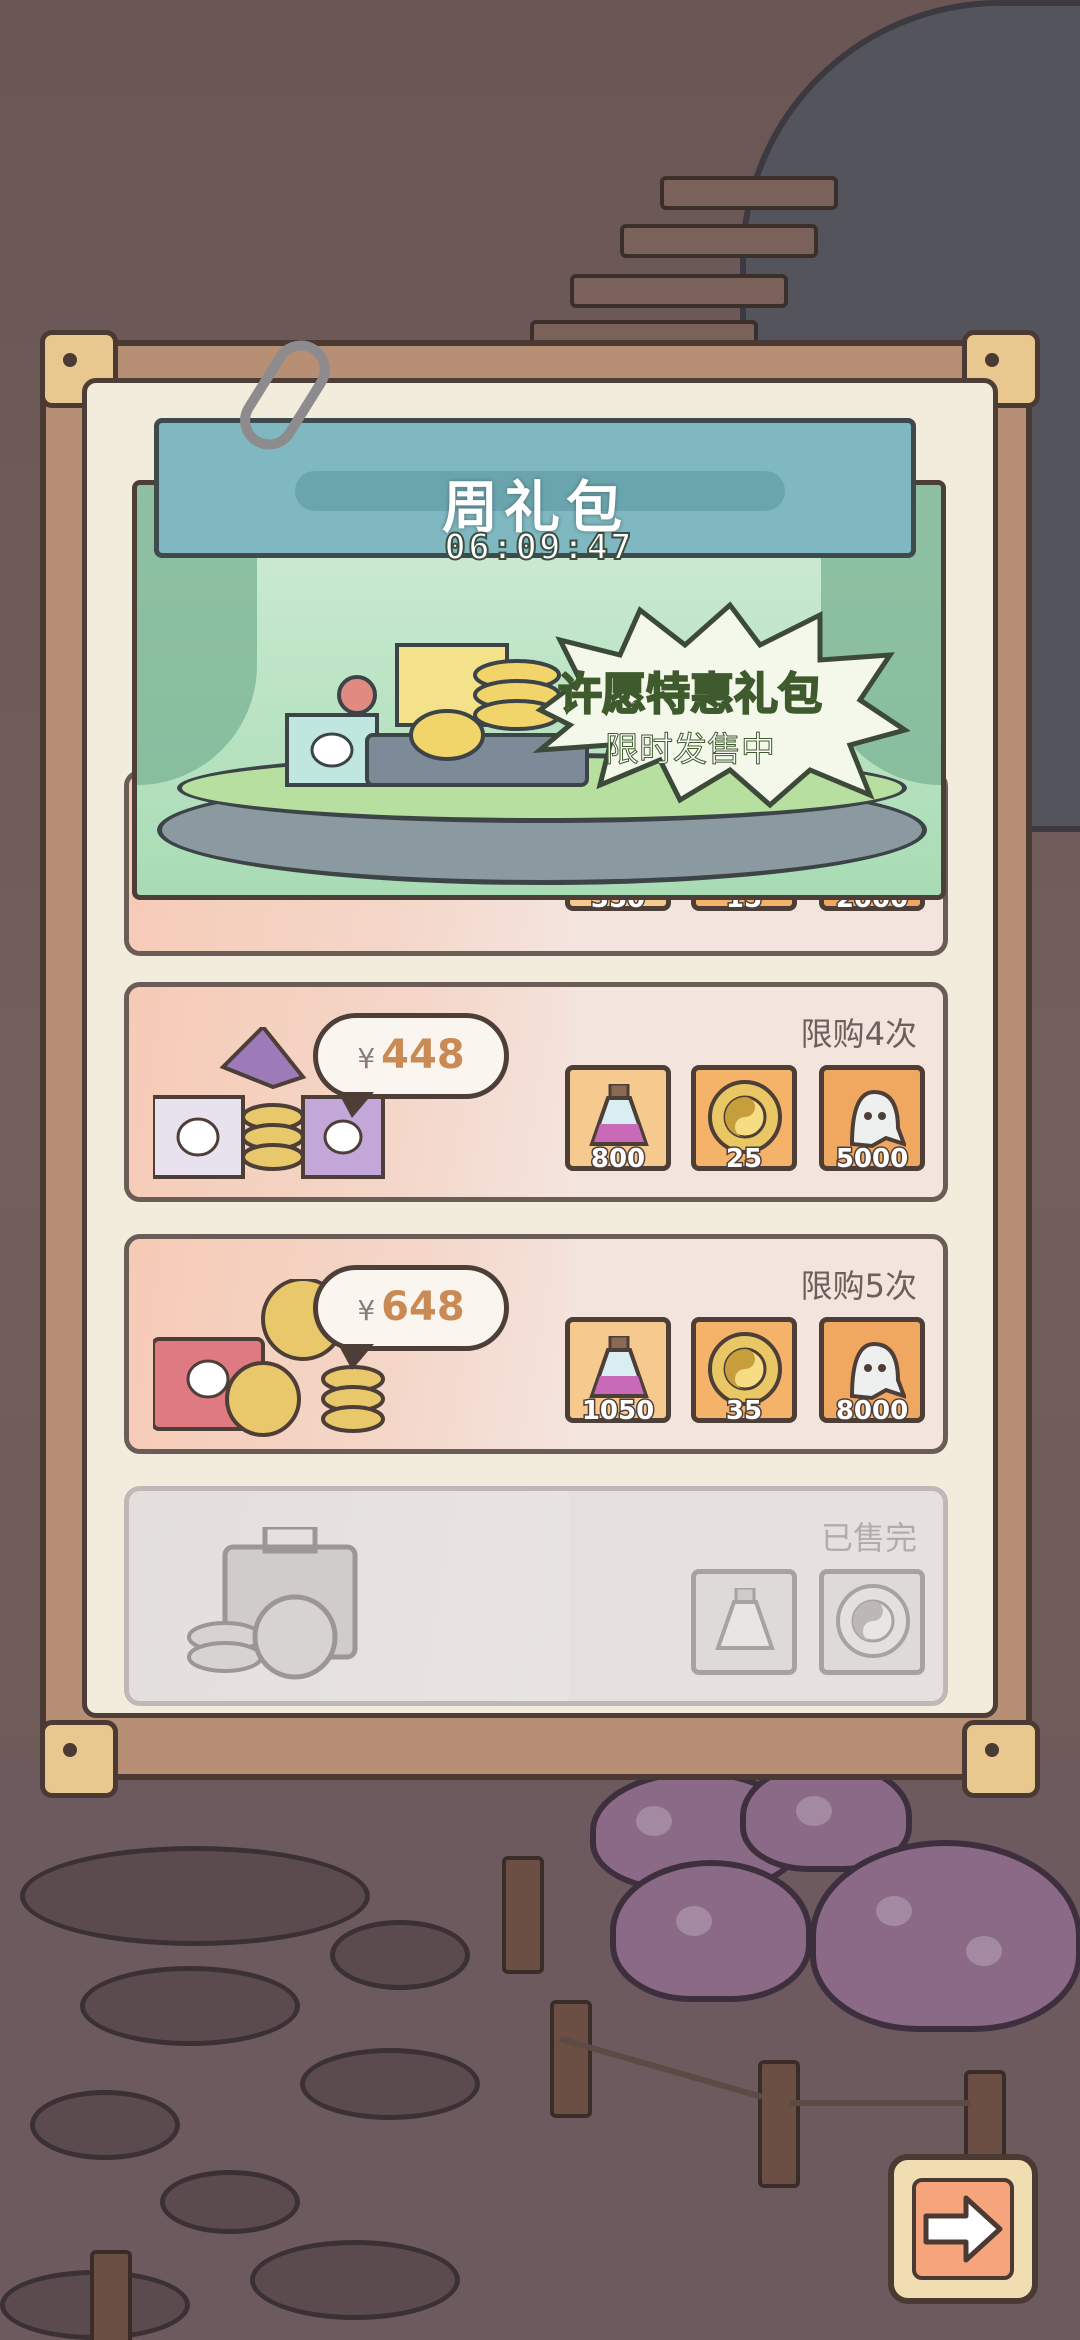  What do you see at coordinates (743, 1411) in the screenshot?
I see `item-quantity: 35` at bounding box center [743, 1411].